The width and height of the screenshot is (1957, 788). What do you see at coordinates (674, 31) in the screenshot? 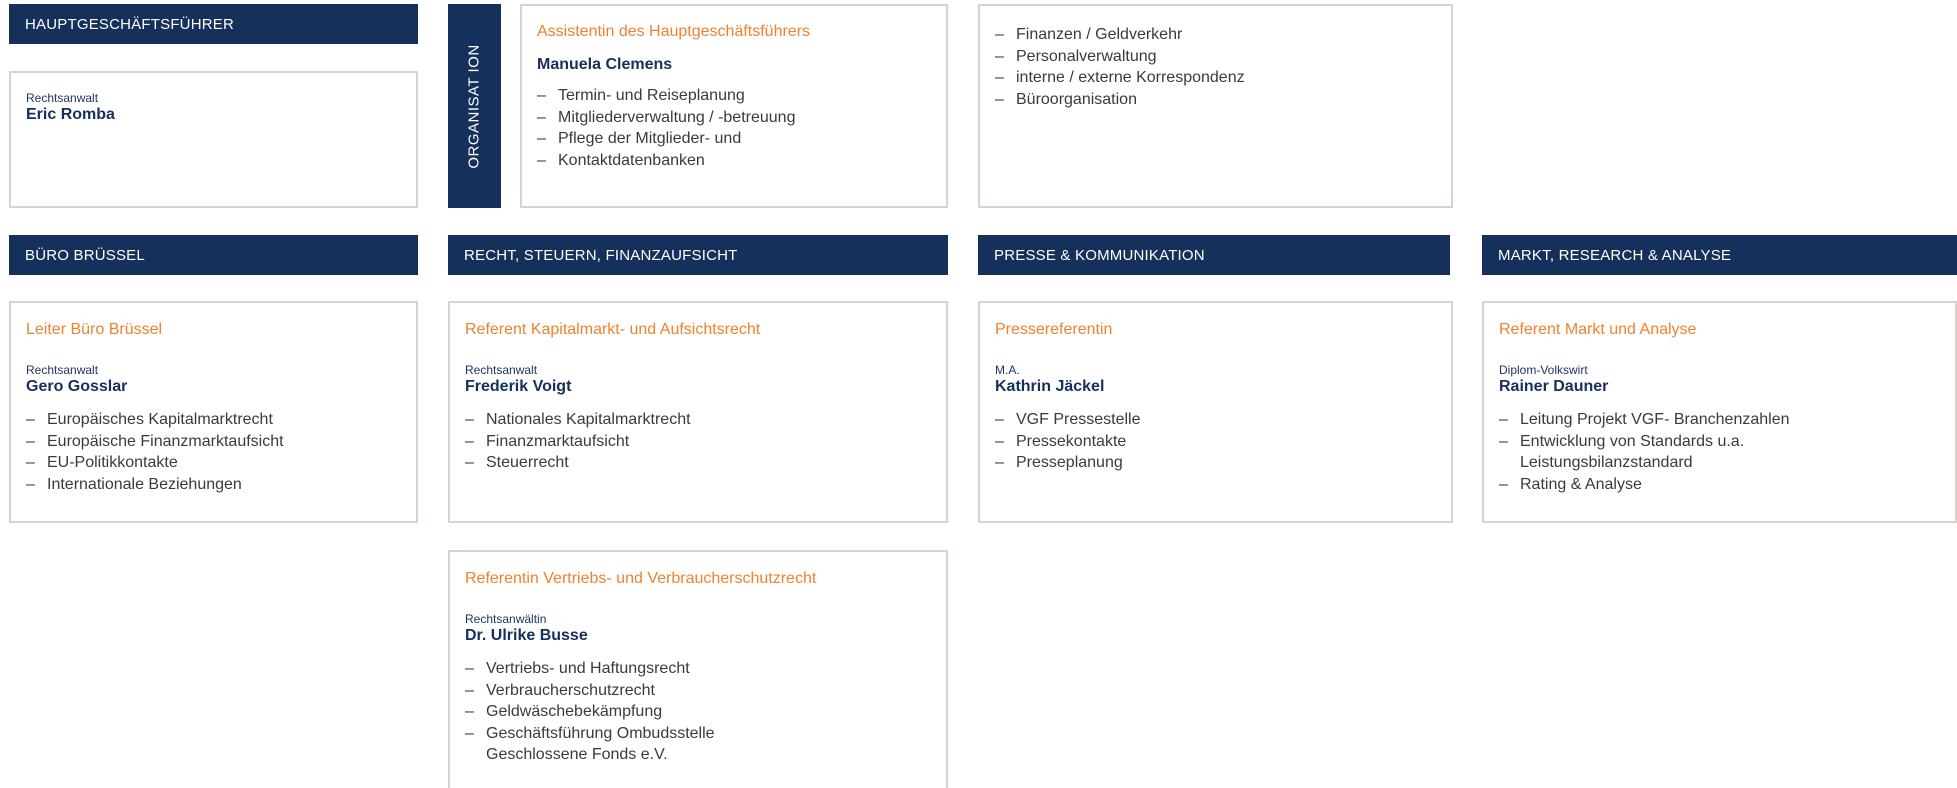
I see `role-title: Assistentin des Hauptgeschäftsführers` at bounding box center [674, 31].